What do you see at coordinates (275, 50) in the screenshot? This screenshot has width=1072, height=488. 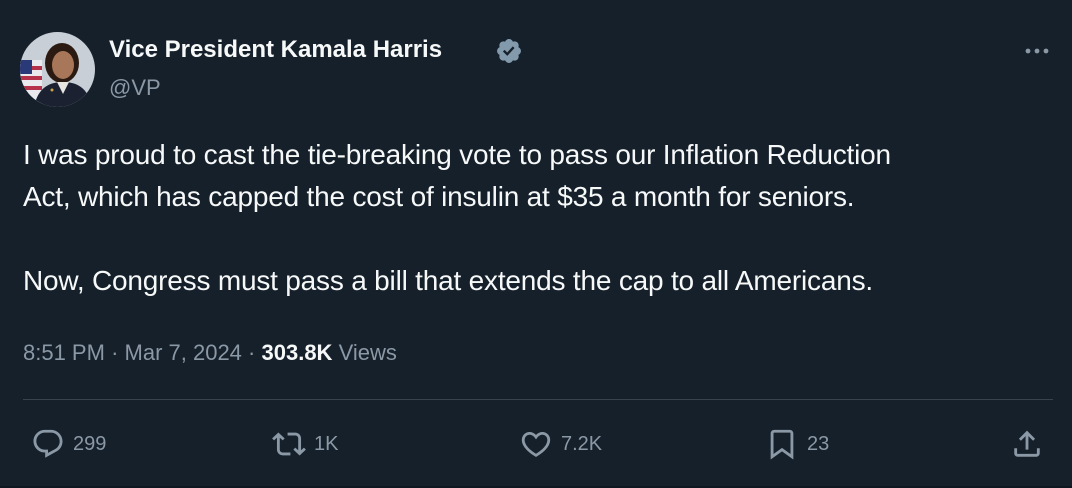 I see `display-name: Vice President Kamala Harris` at bounding box center [275, 50].